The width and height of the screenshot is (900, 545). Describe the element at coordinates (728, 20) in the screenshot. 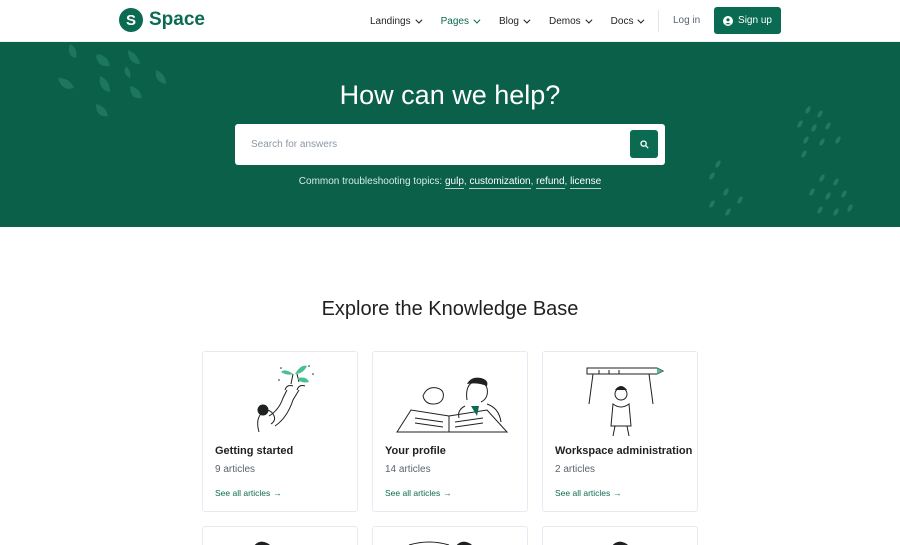

I see `user-circle-icon` at that location.